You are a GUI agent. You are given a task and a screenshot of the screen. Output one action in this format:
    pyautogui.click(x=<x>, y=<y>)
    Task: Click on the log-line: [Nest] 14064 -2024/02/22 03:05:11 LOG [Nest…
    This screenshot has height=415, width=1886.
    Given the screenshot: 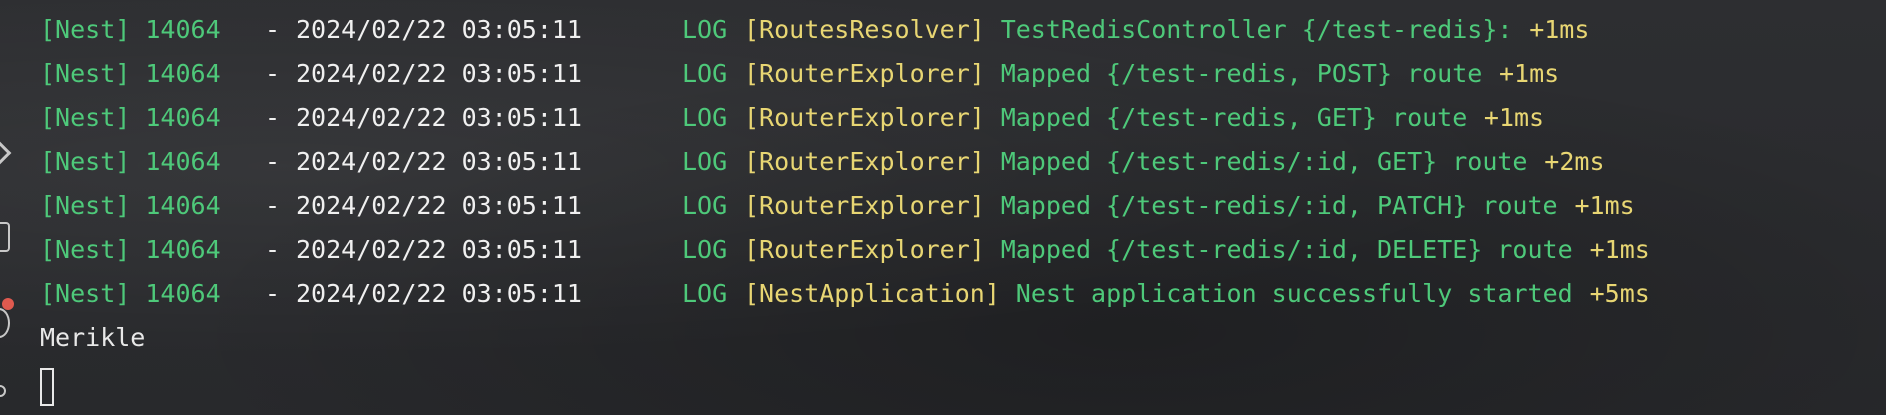 What is the action you would take?
    pyautogui.click(x=963, y=294)
    